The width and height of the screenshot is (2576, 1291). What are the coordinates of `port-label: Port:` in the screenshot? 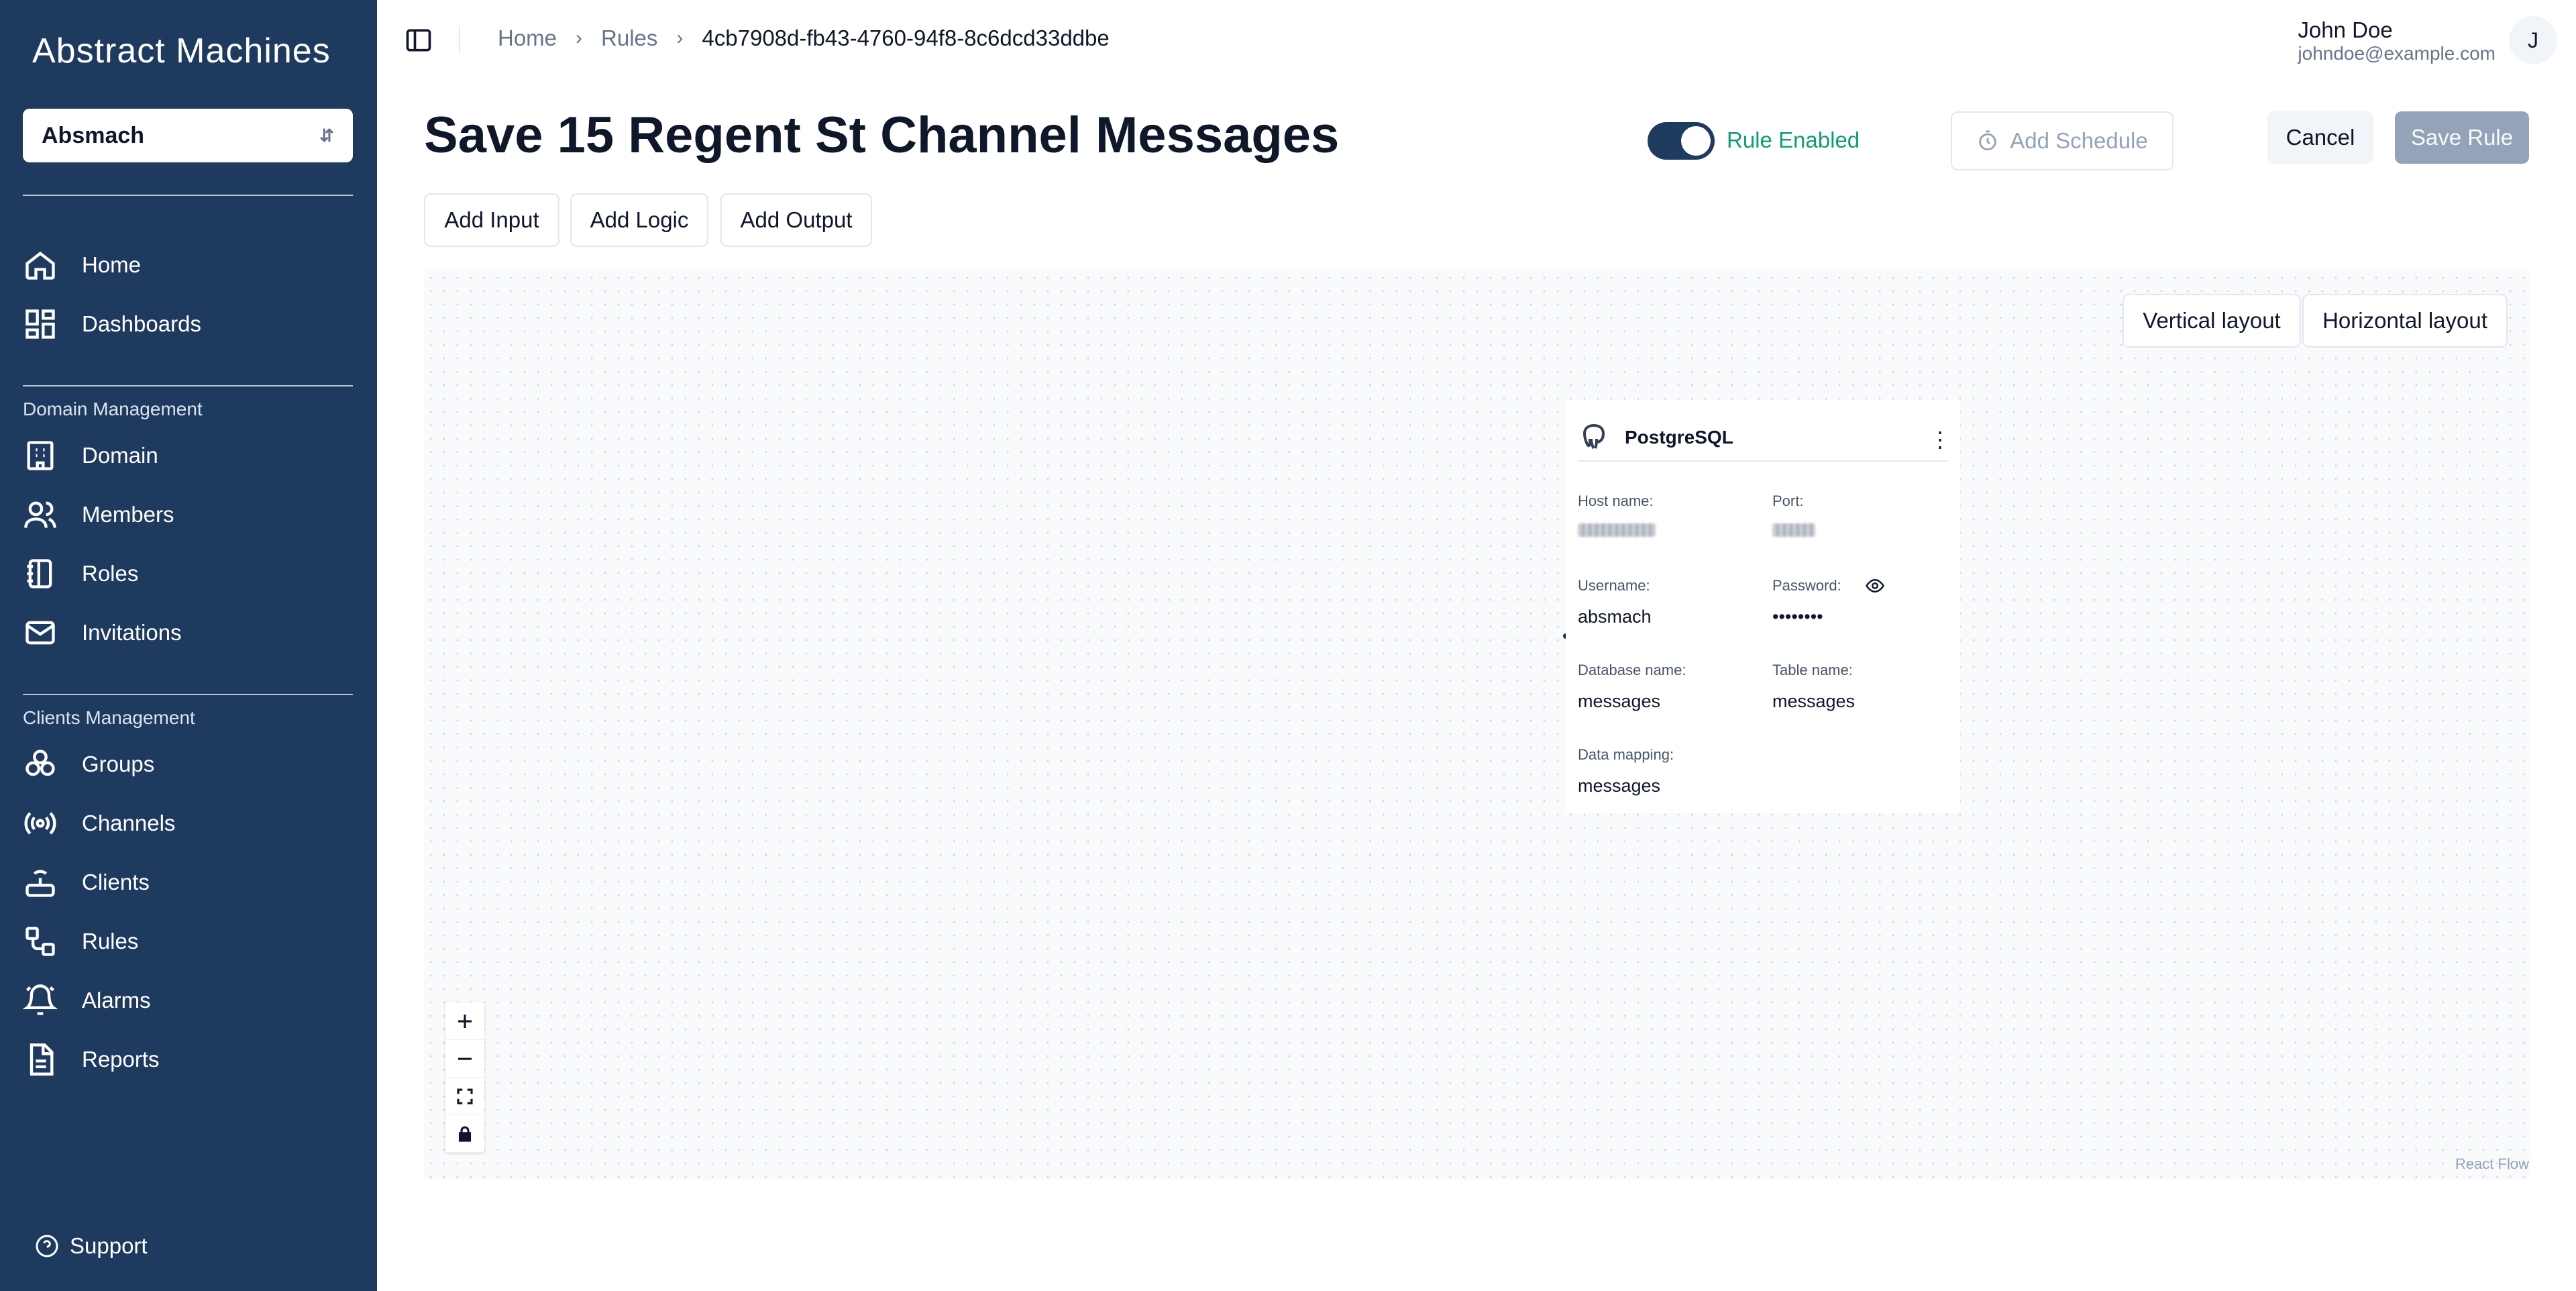 It's located at (1788, 501).